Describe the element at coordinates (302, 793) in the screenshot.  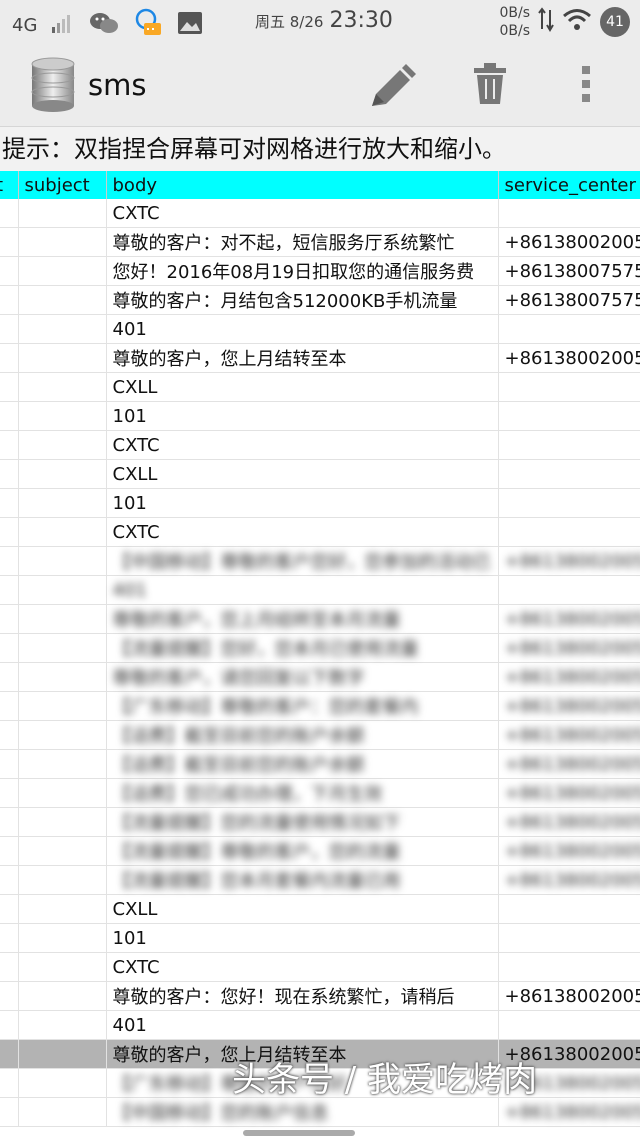
I see `cell-body: 【话费】您已成功办理，下月生效` at that location.